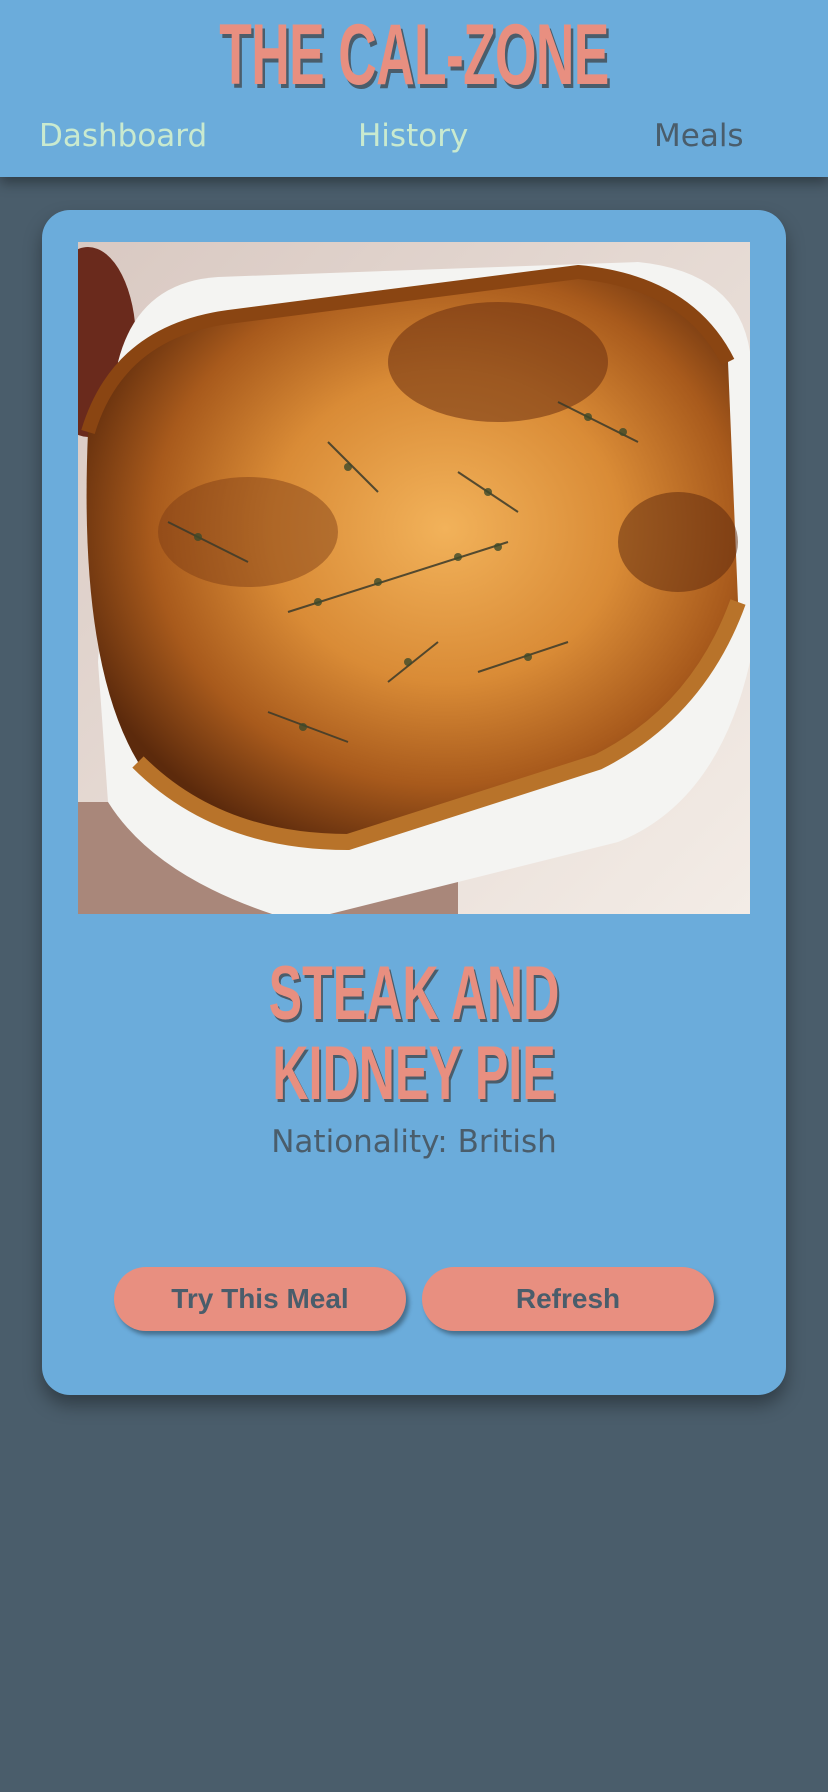 Image resolution: width=828 pixels, height=1792 pixels. I want to click on main-nav: Dashboard History Meals, so click(414, 137).